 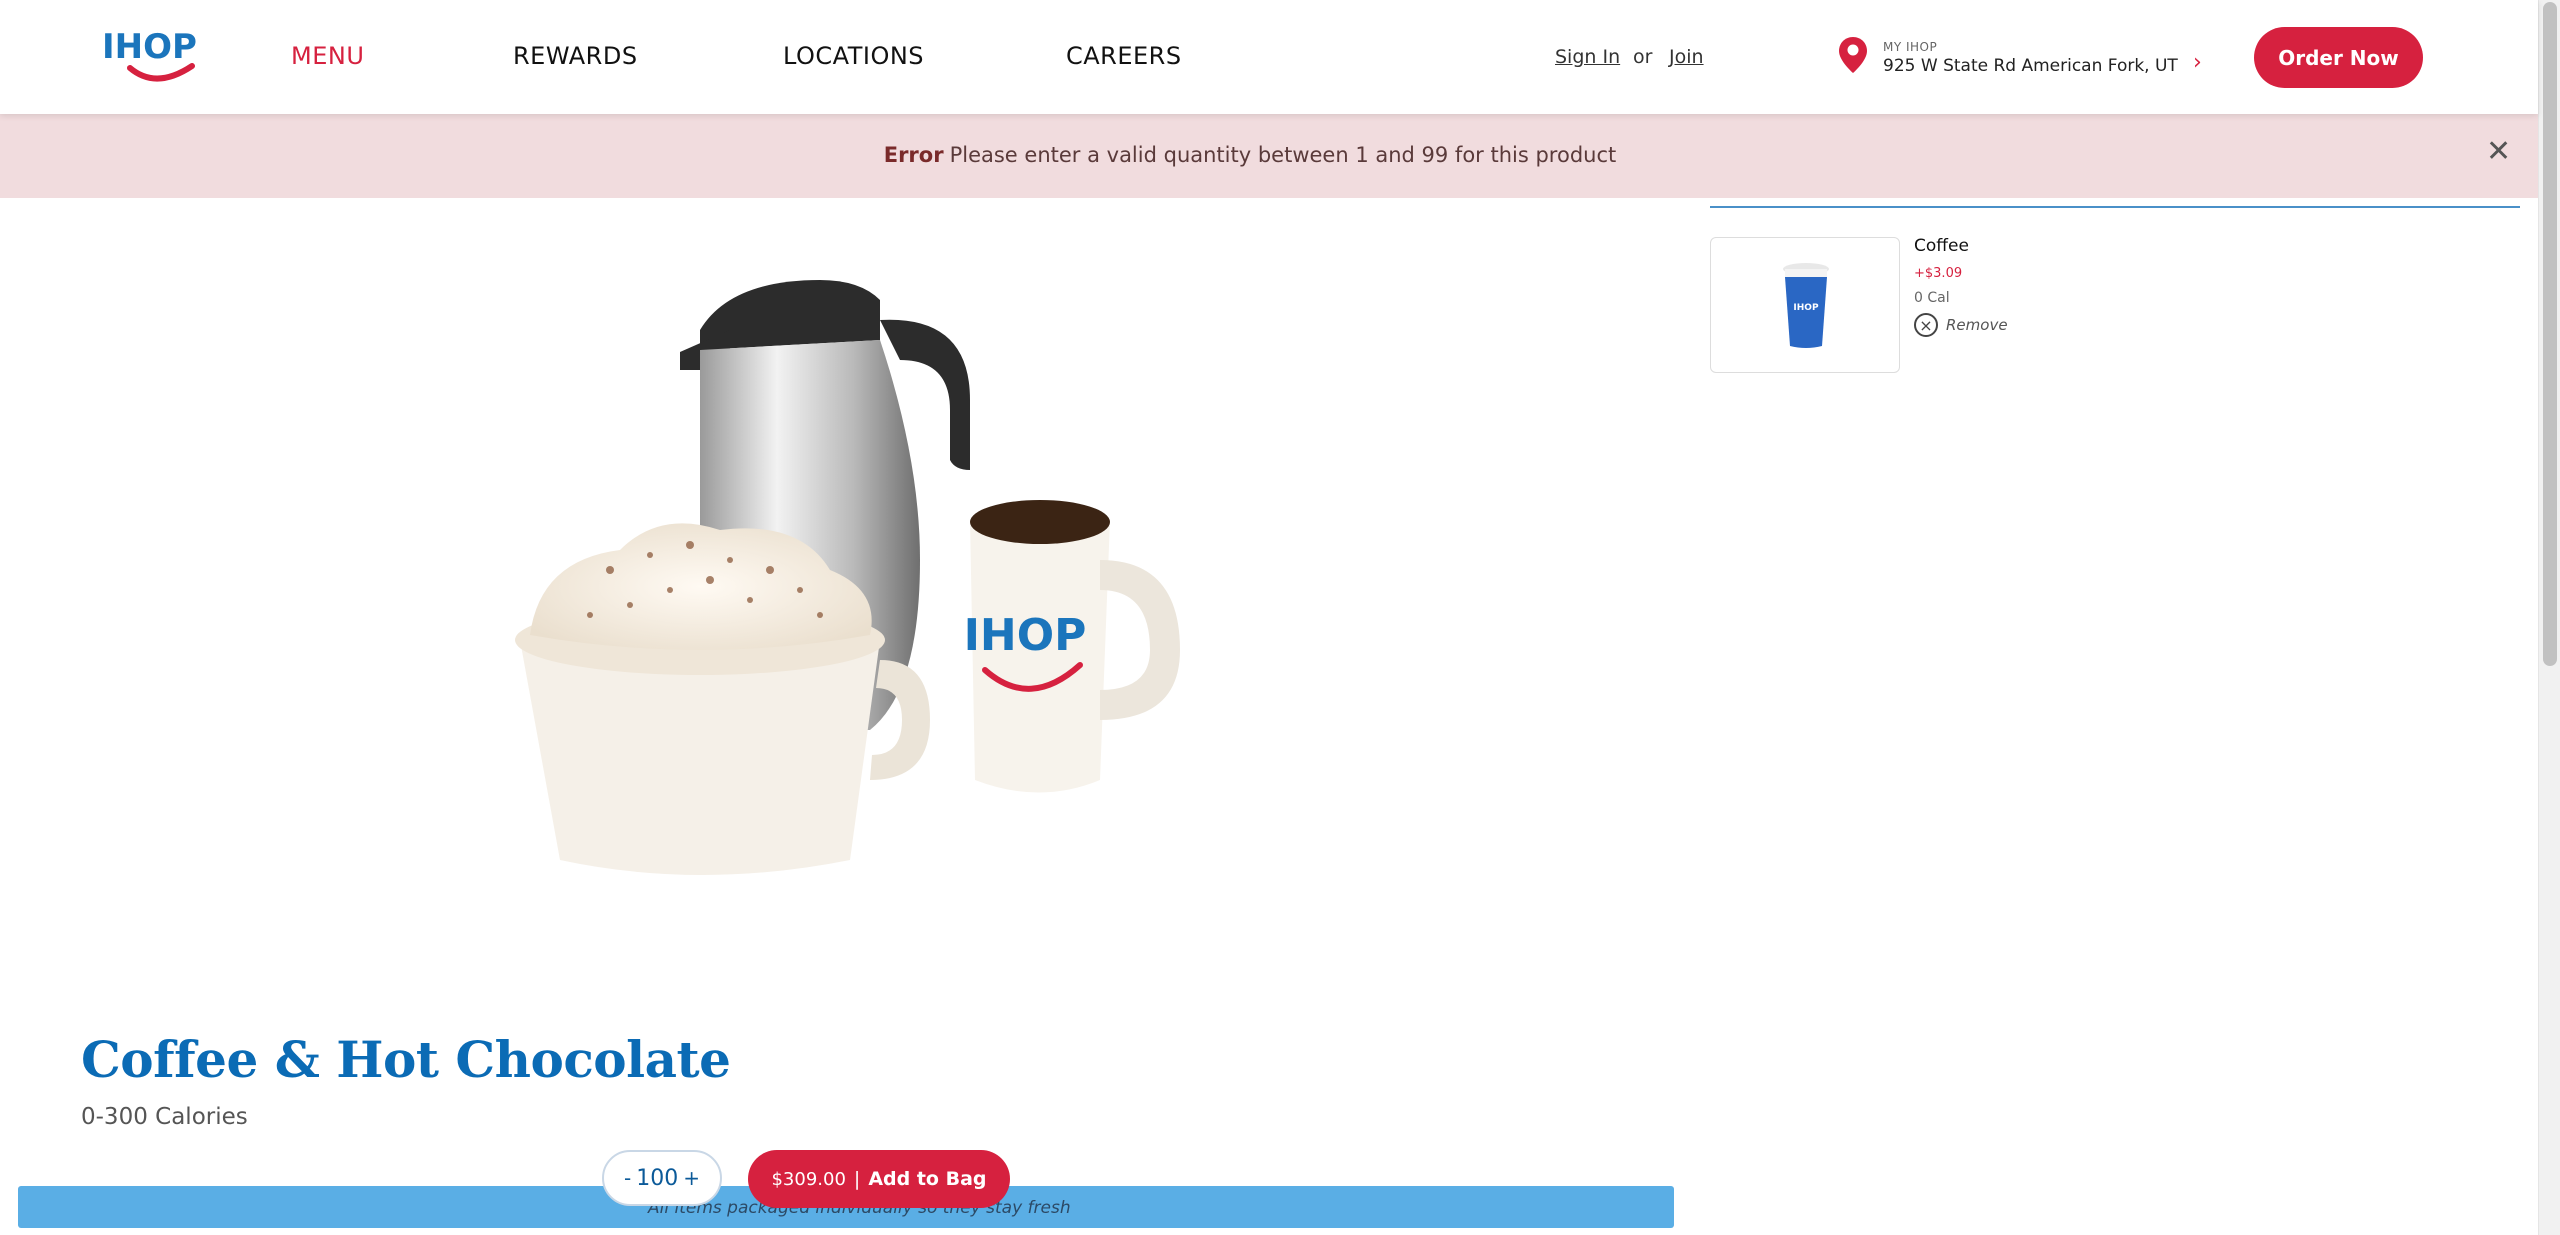 What do you see at coordinates (1932, 298) in the screenshot?
I see `bag-item-calories: 0 Cal` at bounding box center [1932, 298].